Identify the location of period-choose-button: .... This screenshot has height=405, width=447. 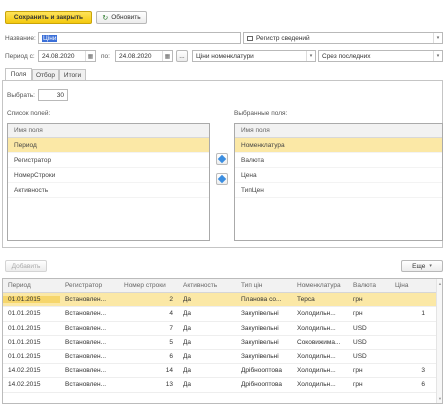
(182, 56).